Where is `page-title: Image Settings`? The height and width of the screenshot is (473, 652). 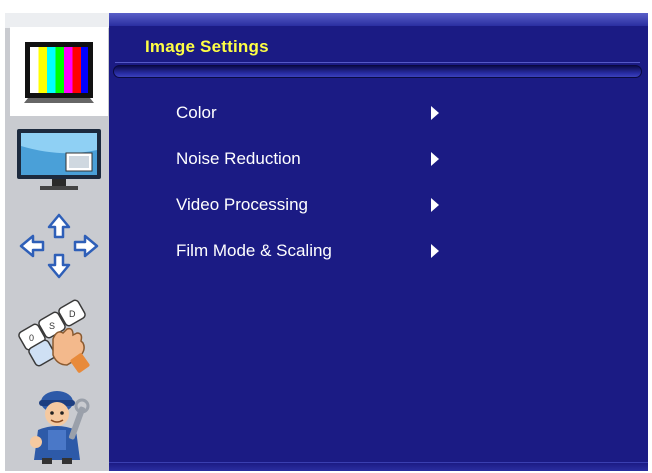
page-title: Image Settings is located at coordinates (207, 46).